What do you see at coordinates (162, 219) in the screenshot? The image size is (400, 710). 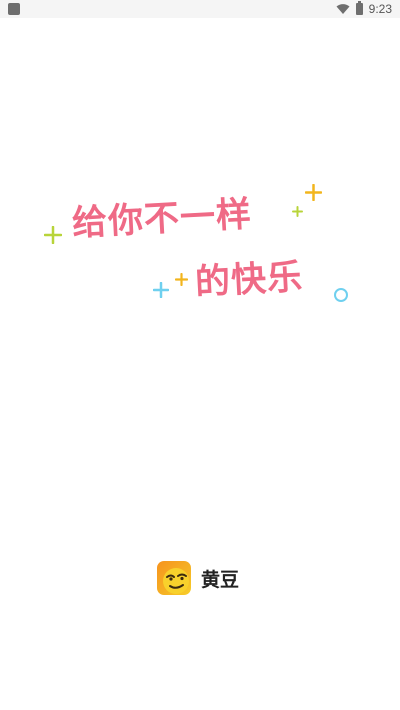 I see `slogan-line-1: 给你不一样` at bounding box center [162, 219].